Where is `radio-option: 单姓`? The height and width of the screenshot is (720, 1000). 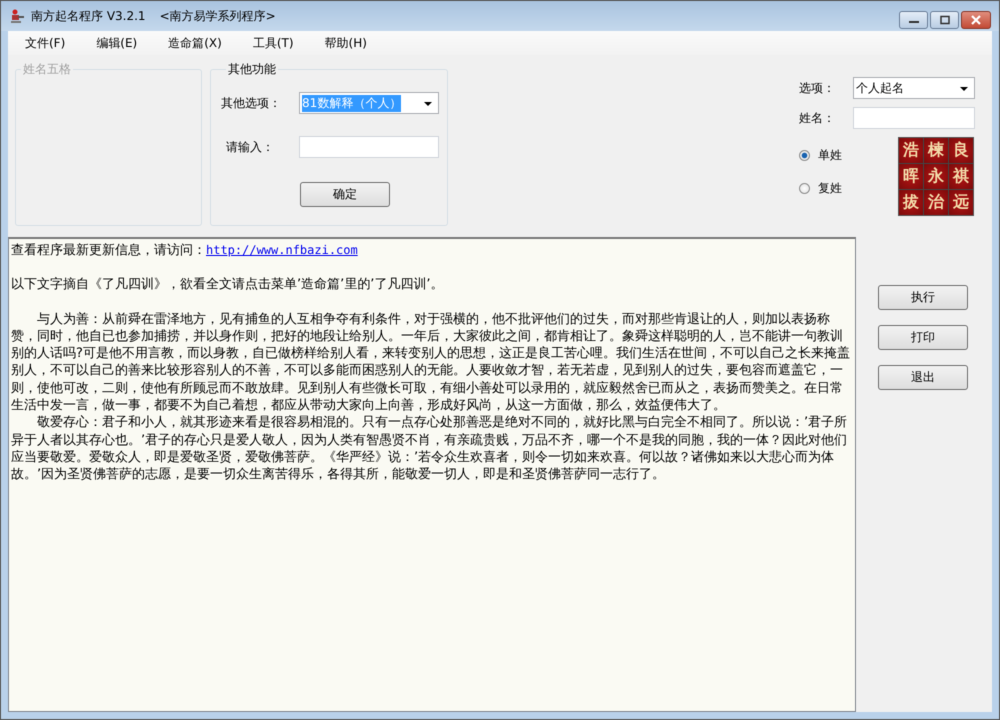
radio-option: 单姓 is located at coordinates (820, 155).